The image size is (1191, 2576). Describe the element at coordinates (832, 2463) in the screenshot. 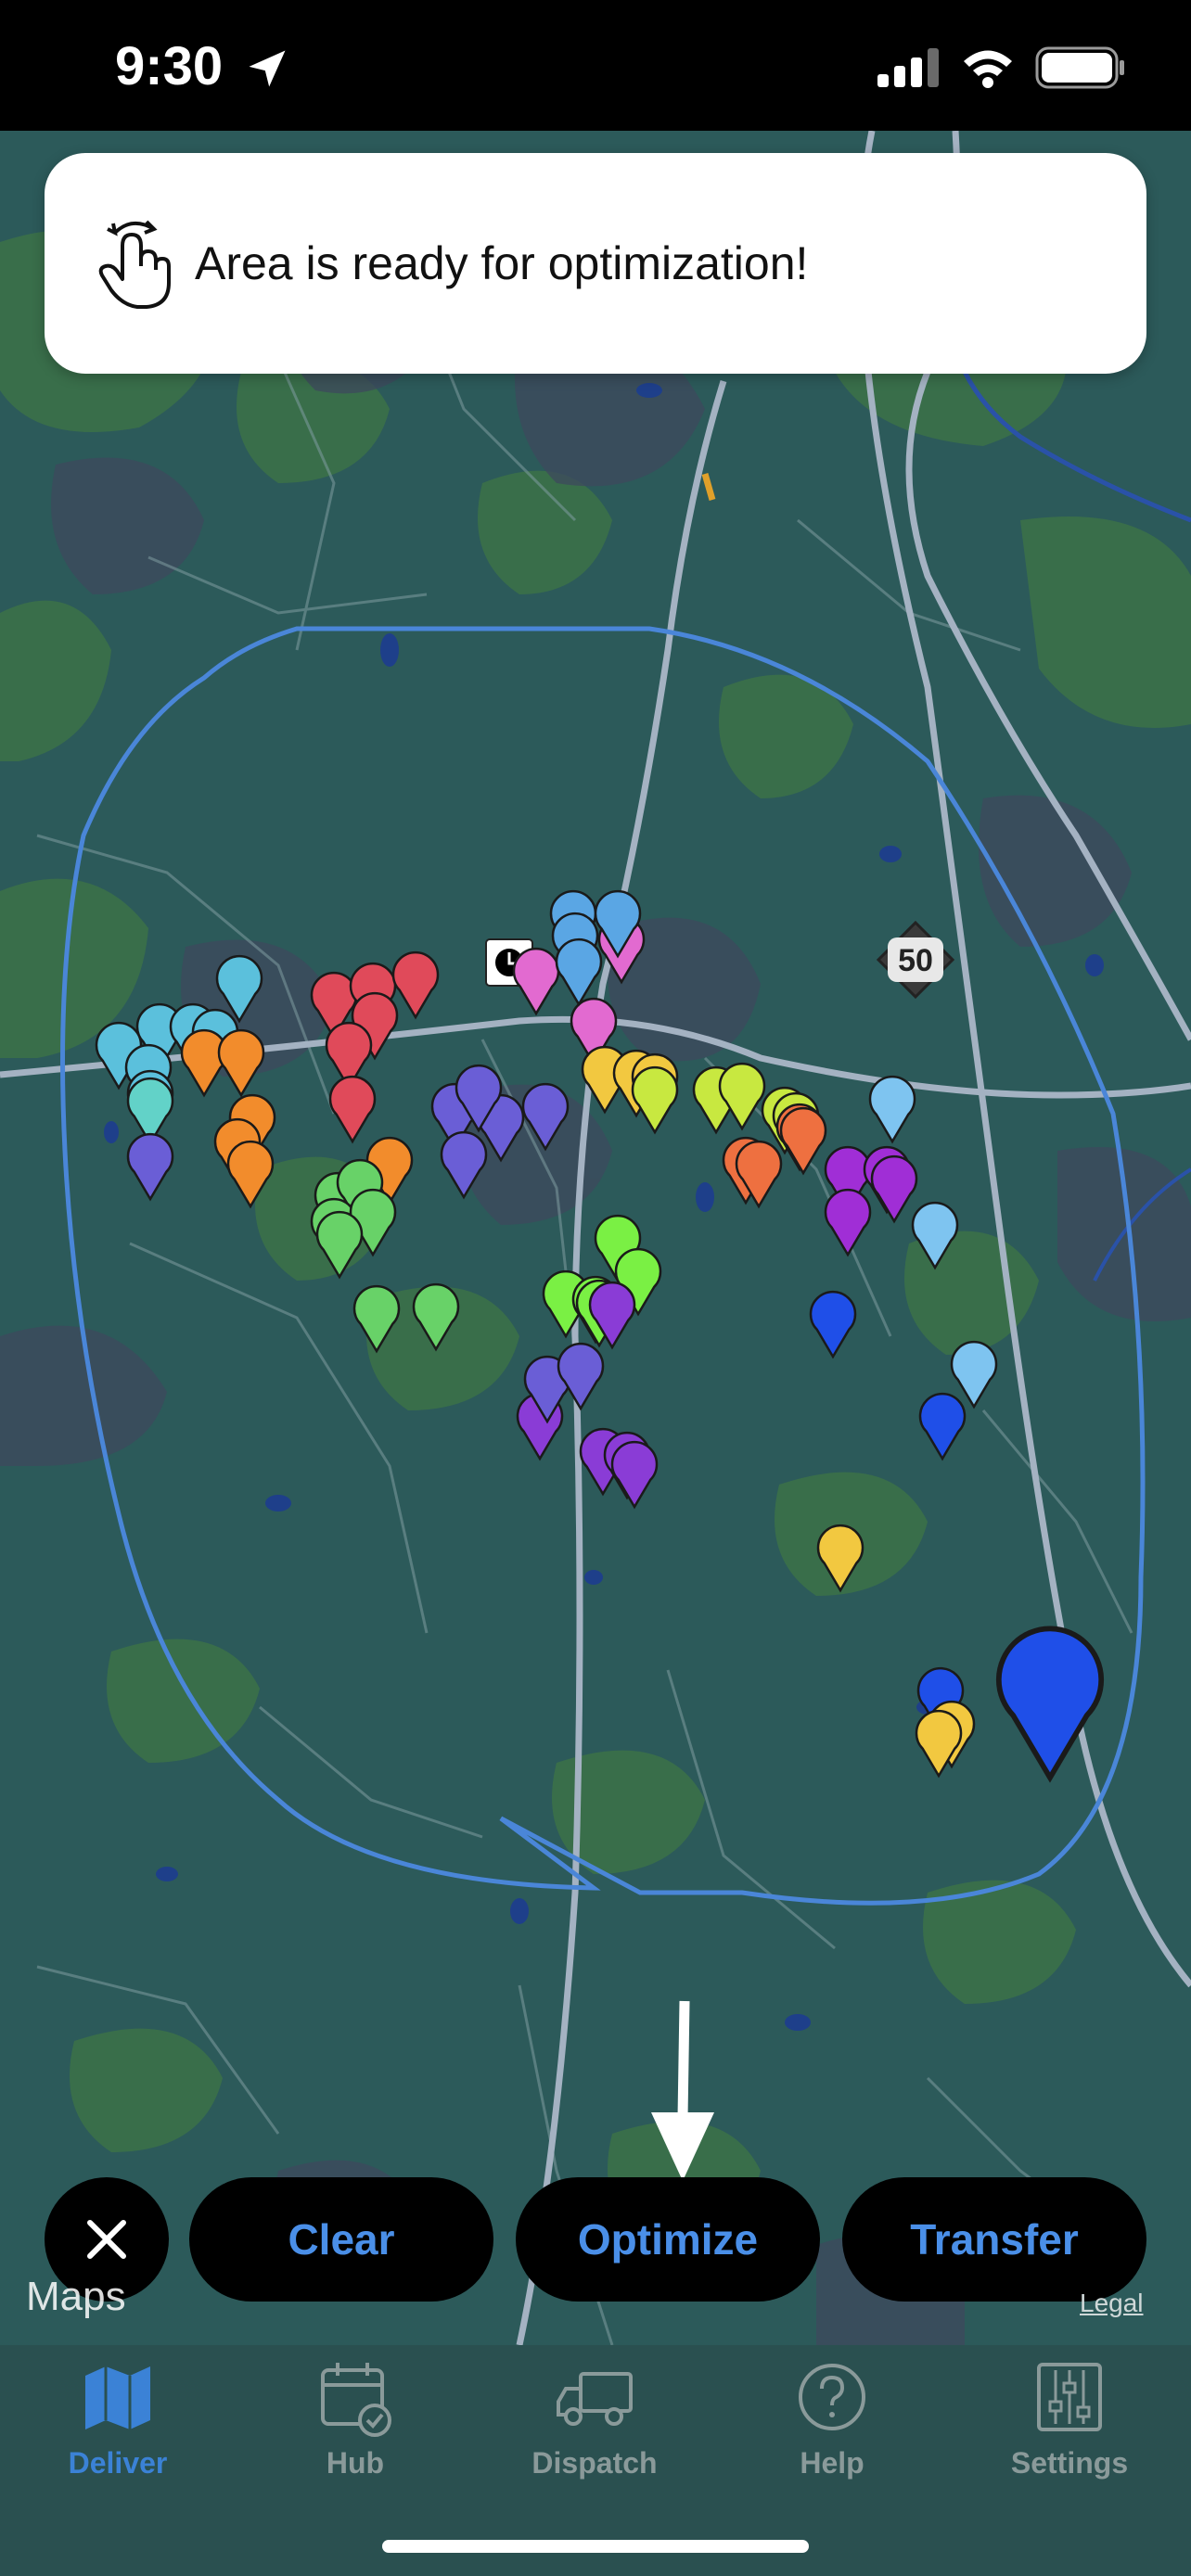

I see `tab-help-label: Help` at that location.